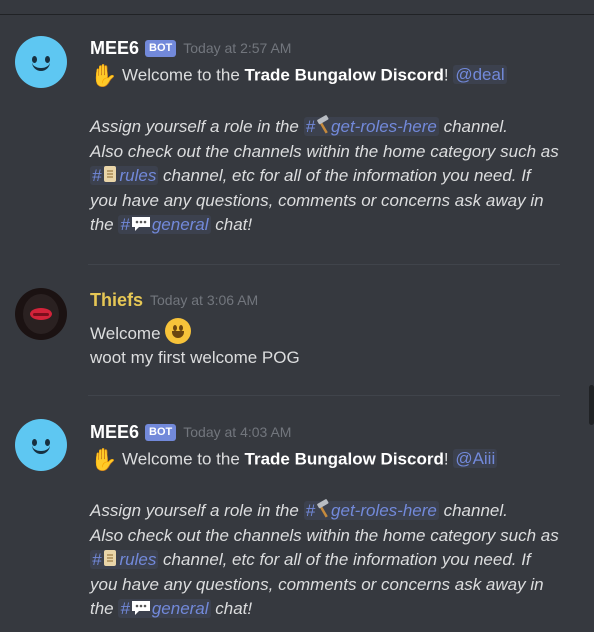  What do you see at coordinates (237, 48) in the screenshot?
I see `timestamp: Today at 2:57 AM` at bounding box center [237, 48].